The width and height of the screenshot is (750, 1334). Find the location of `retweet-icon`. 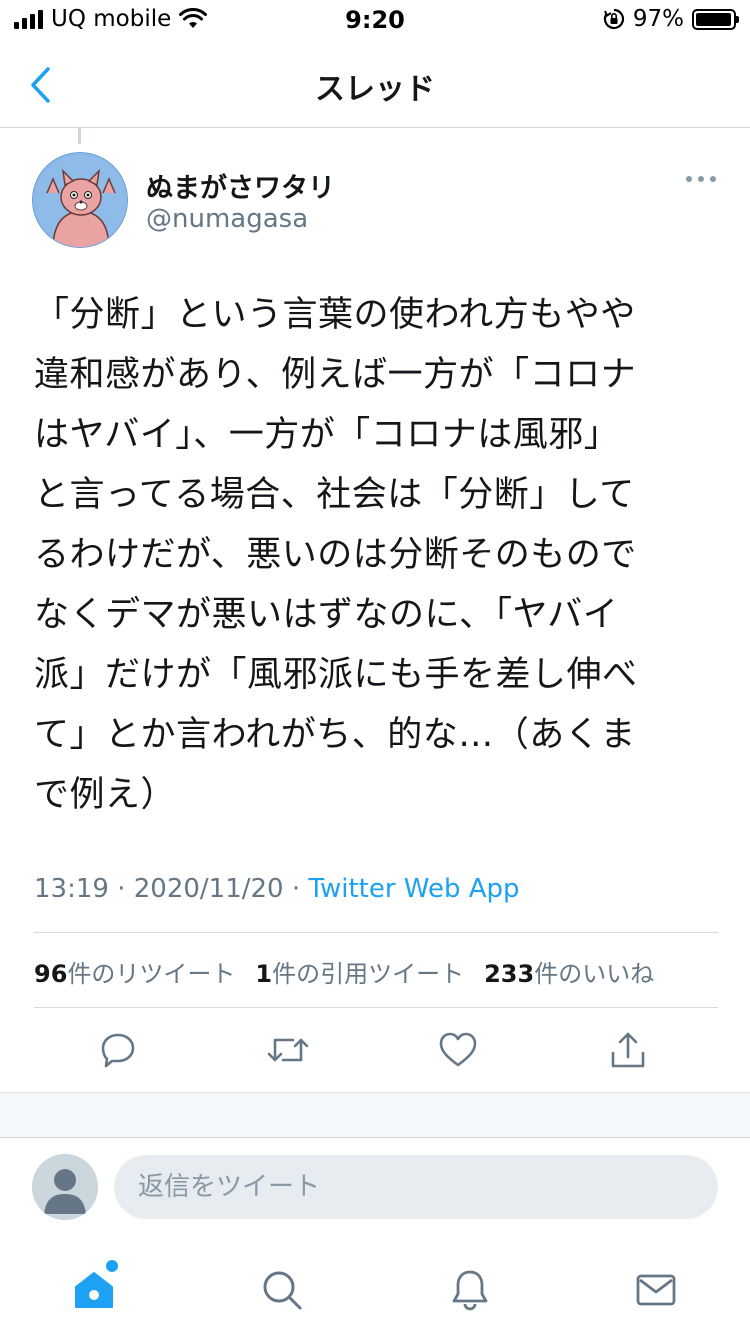

retweet-icon is located at coordinates (288, 1050).